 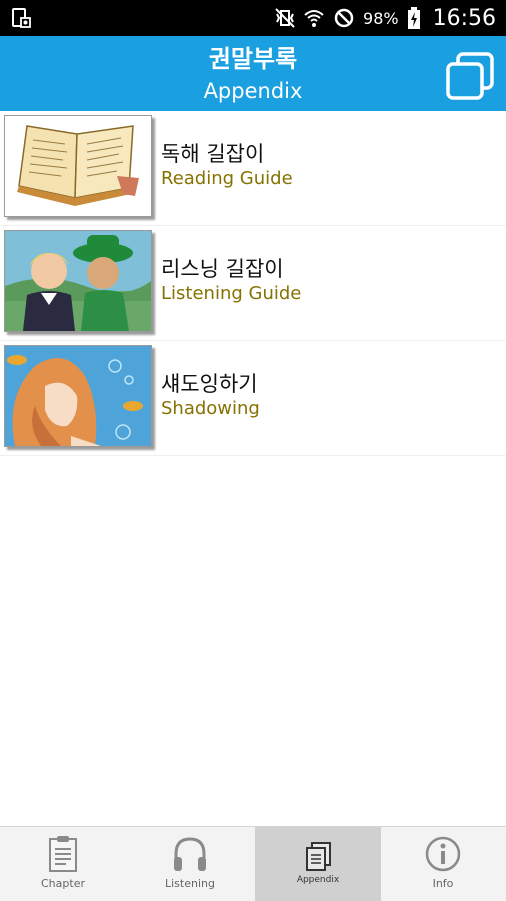 I want to click on tab-listening: Listening, so click(x=190, y=864).